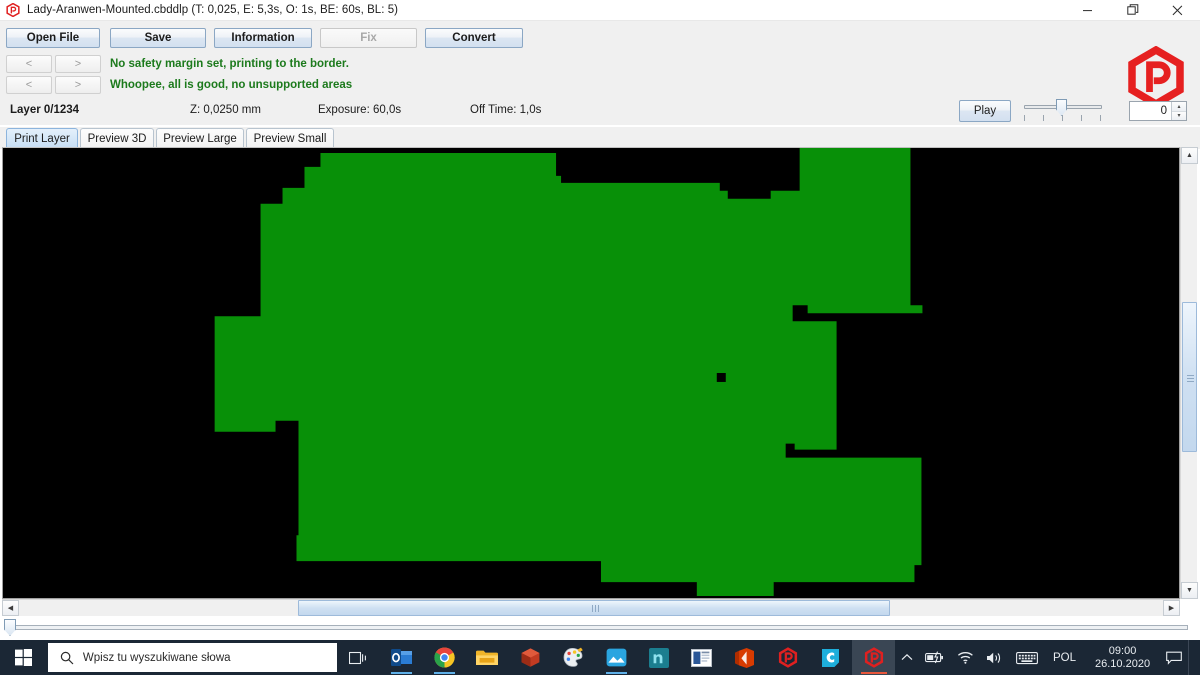 The width and height of the screenshot is (1200, 675). What do you see at coordinates (995, 657) in the screenshot?
I see `volume-icon` at bounding box center [995, 657].